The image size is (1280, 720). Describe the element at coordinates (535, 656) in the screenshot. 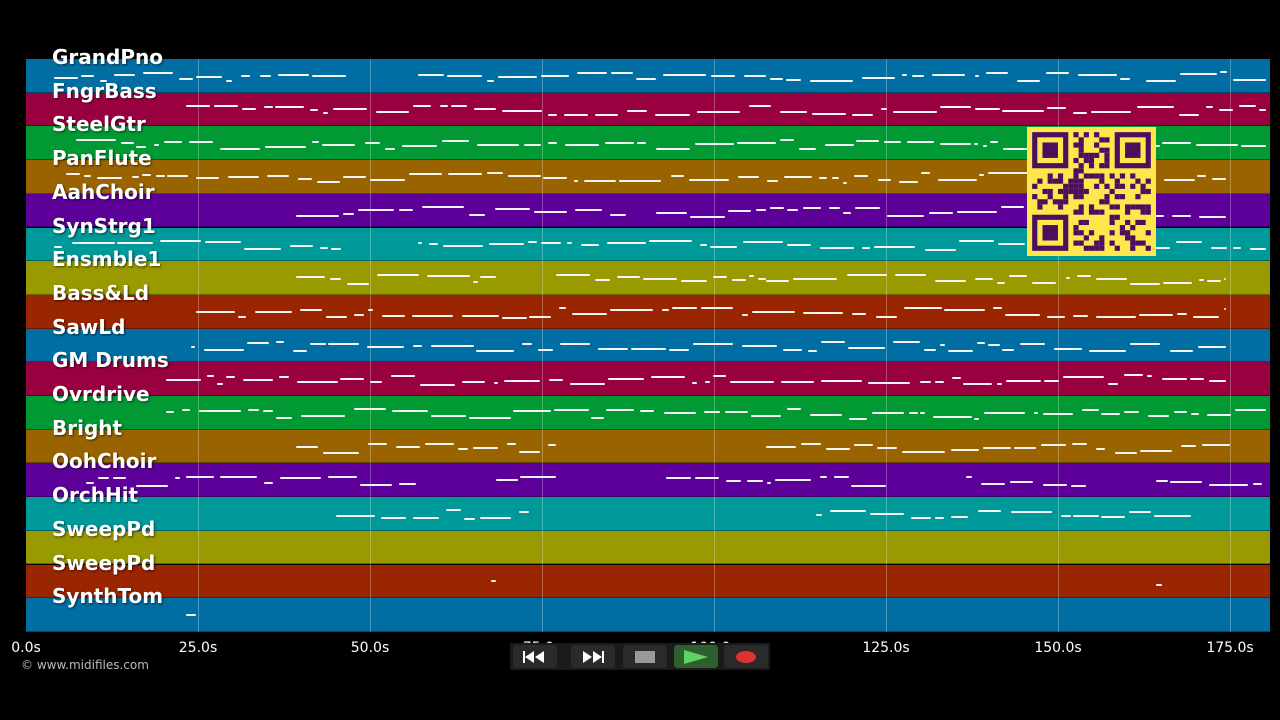

I see `rewind-button` at that location.